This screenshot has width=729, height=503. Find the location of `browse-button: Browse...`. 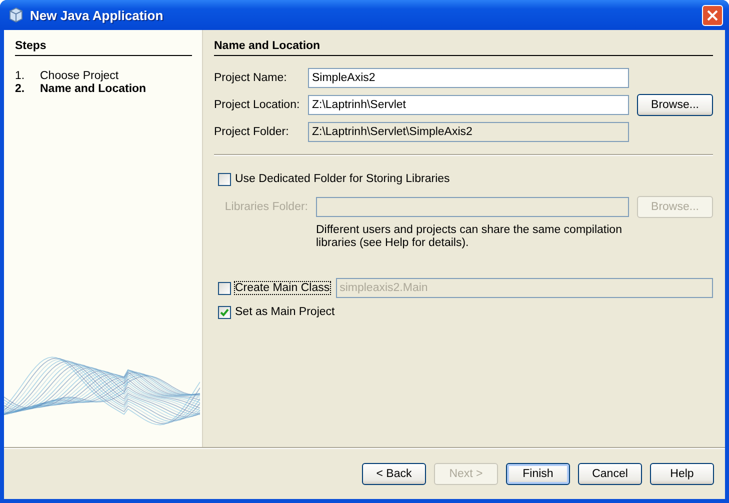

browse-button: Browse... is located at coordinates (675, 105).